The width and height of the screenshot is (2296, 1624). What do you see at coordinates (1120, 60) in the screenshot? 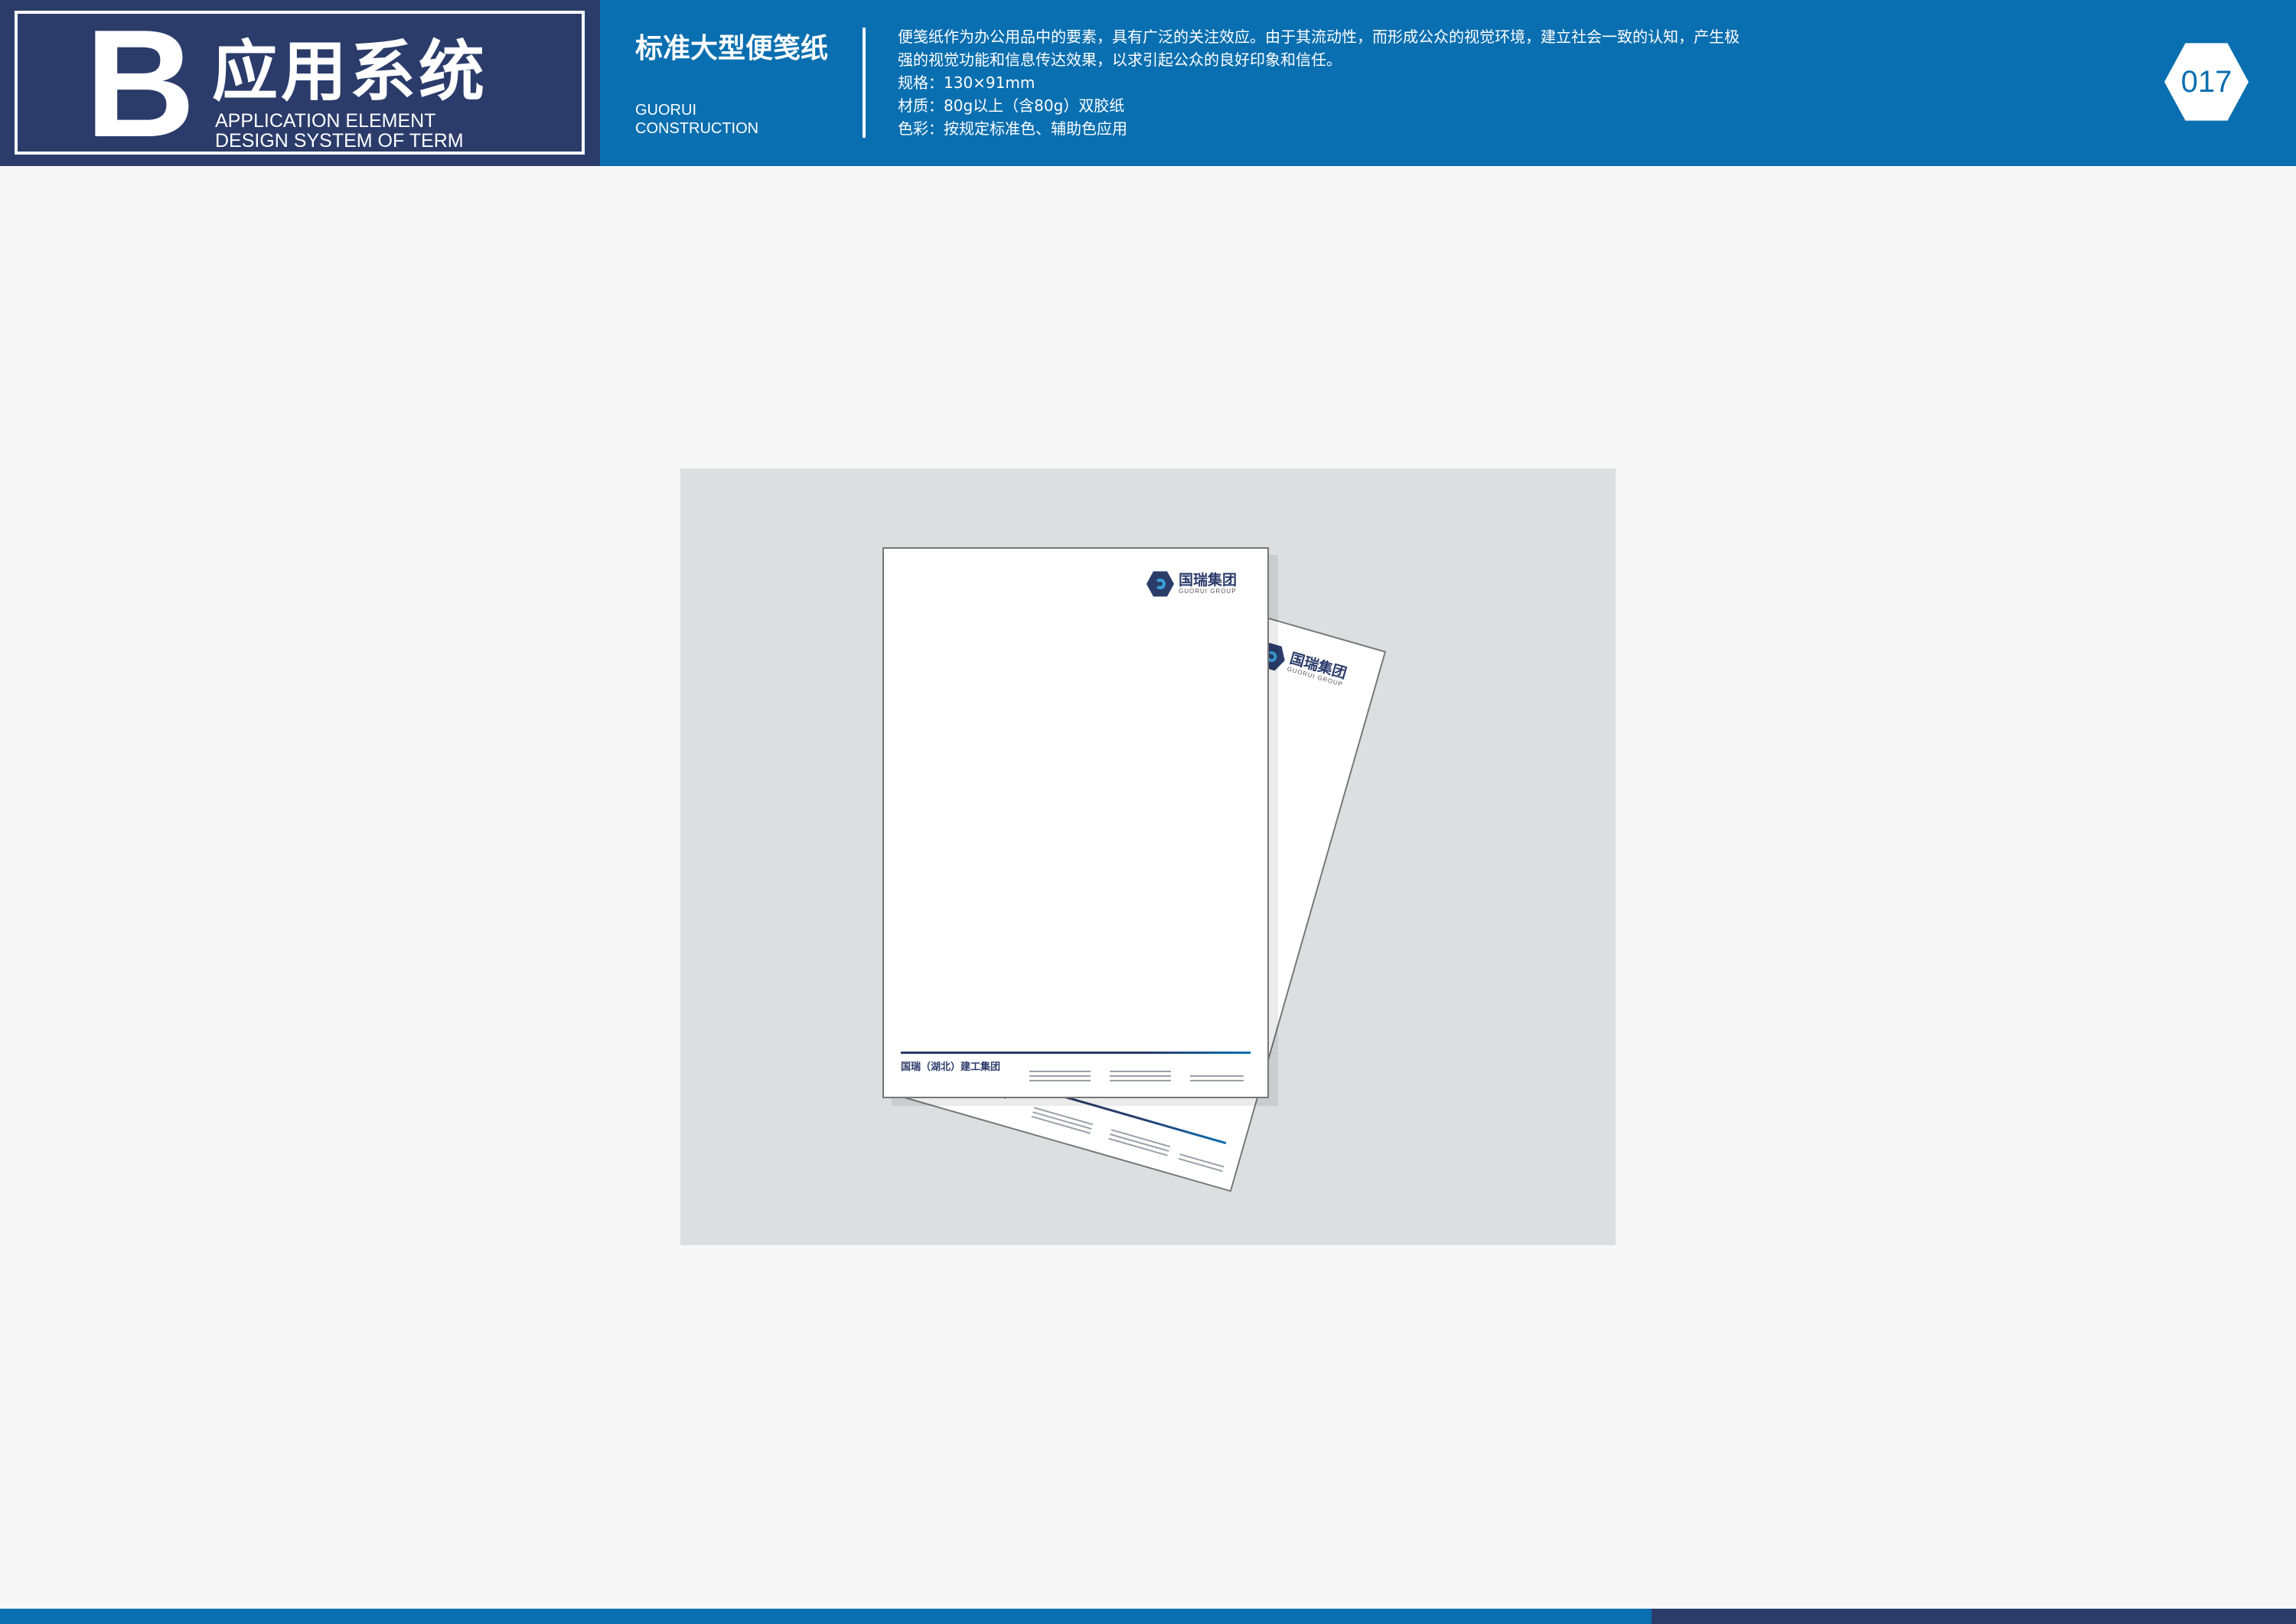
I see `description-line: 强的视觉功能和信息传达效果，以求引起公众的良好印象和信任。` at bounding box center [1120, 60].